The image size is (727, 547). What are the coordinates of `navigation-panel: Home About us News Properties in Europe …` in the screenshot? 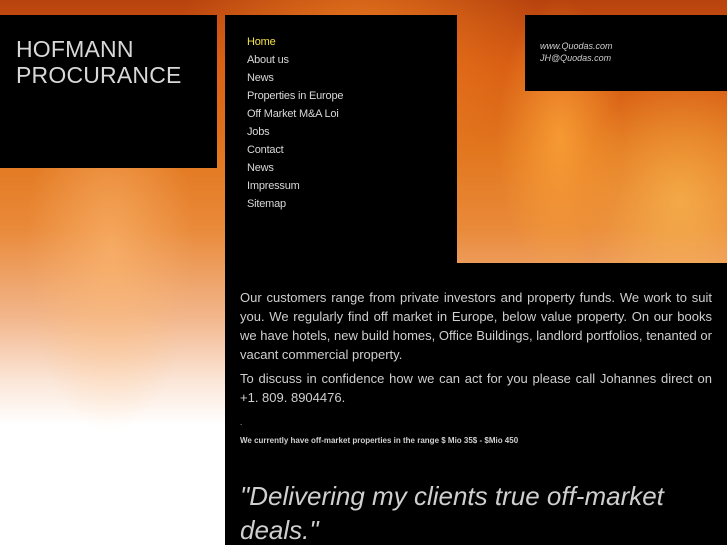 It's located at (341, 140).